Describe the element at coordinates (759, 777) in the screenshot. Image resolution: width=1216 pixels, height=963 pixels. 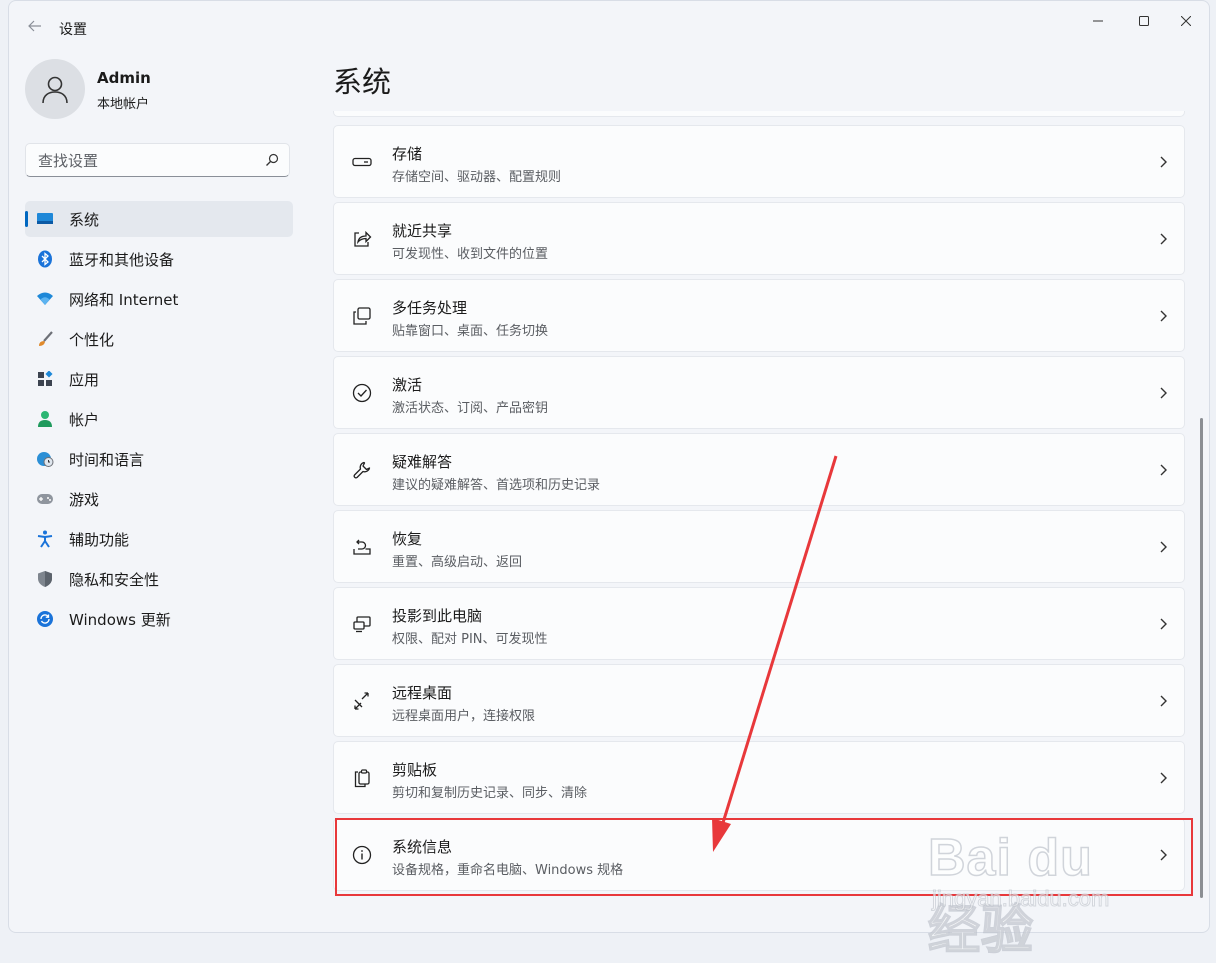
I see `settings-card-clipboard: 剪贴板 剪切和复制历史记录、同步、清除` at that location.